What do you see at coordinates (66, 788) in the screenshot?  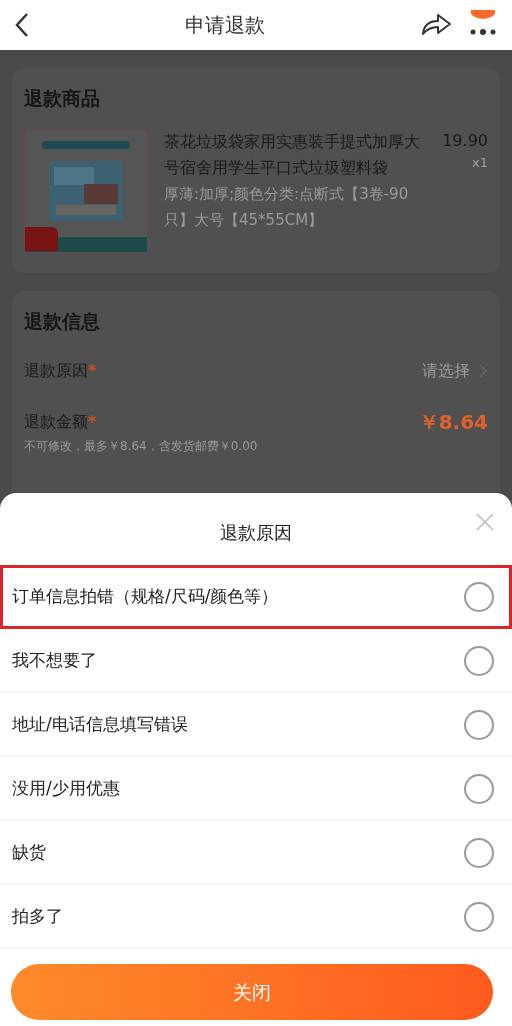 I see `option-label: 没用/少用优惠` at bounding box center [66, 788].